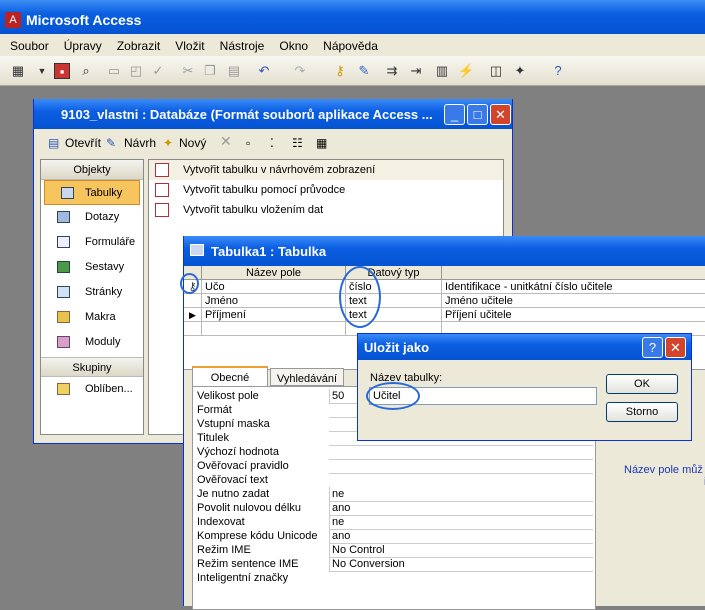  Describe the element at coordinates (664, 476) in the screenshot. I see `property-hint: Název pole můž i` at that location.